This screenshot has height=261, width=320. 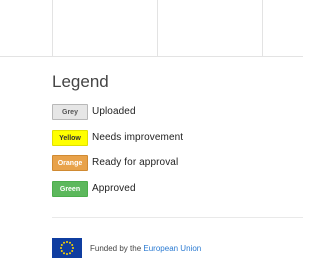 What do you see at coordinates (70, 189) in the screenshot?
I see `status-badge-green: Green` at bounding box center [70, 189].